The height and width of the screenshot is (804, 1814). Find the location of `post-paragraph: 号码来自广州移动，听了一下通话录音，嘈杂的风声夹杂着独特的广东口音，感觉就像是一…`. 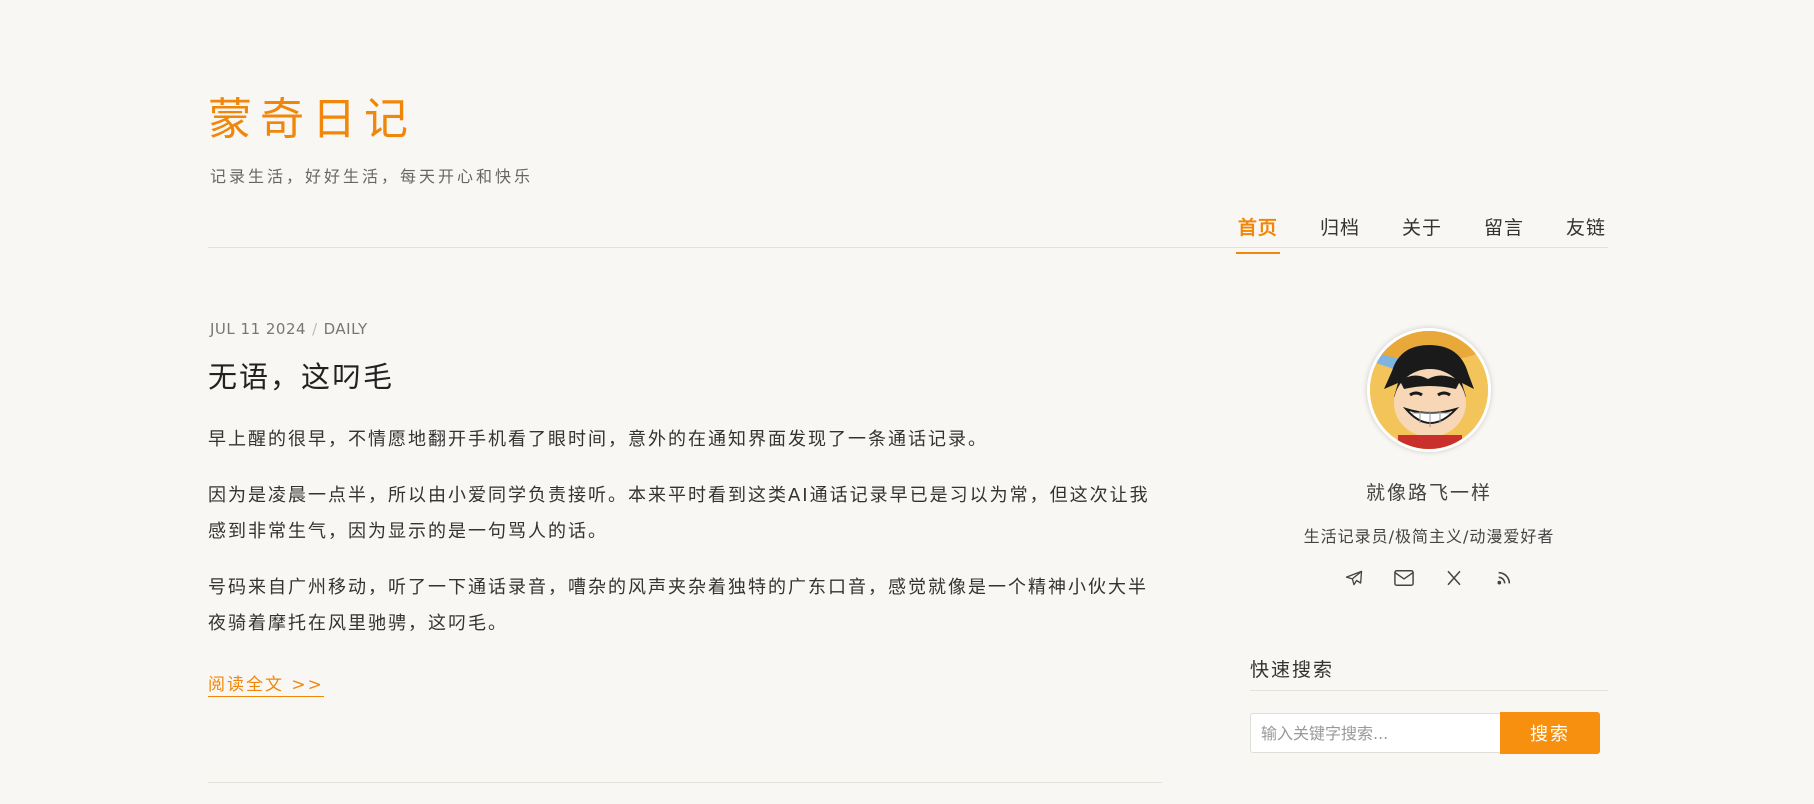

post-paragraph: 号码来自广州移动，听了一下通话录音，嘈杂的风声夹杂着独特的广东口音，感觉就像是一… is located at coordinates (678, 605).